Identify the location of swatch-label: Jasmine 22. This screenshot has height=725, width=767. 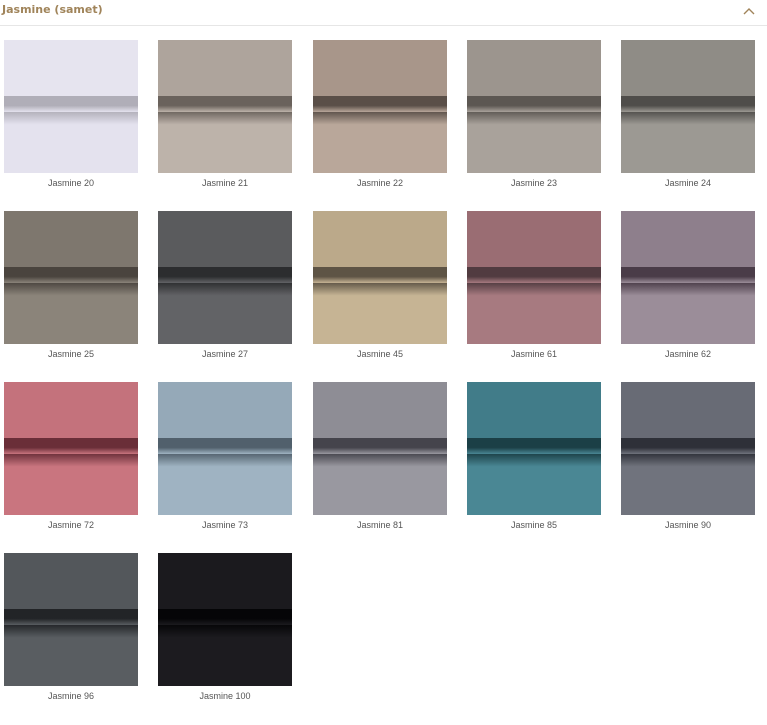
(380, 183).